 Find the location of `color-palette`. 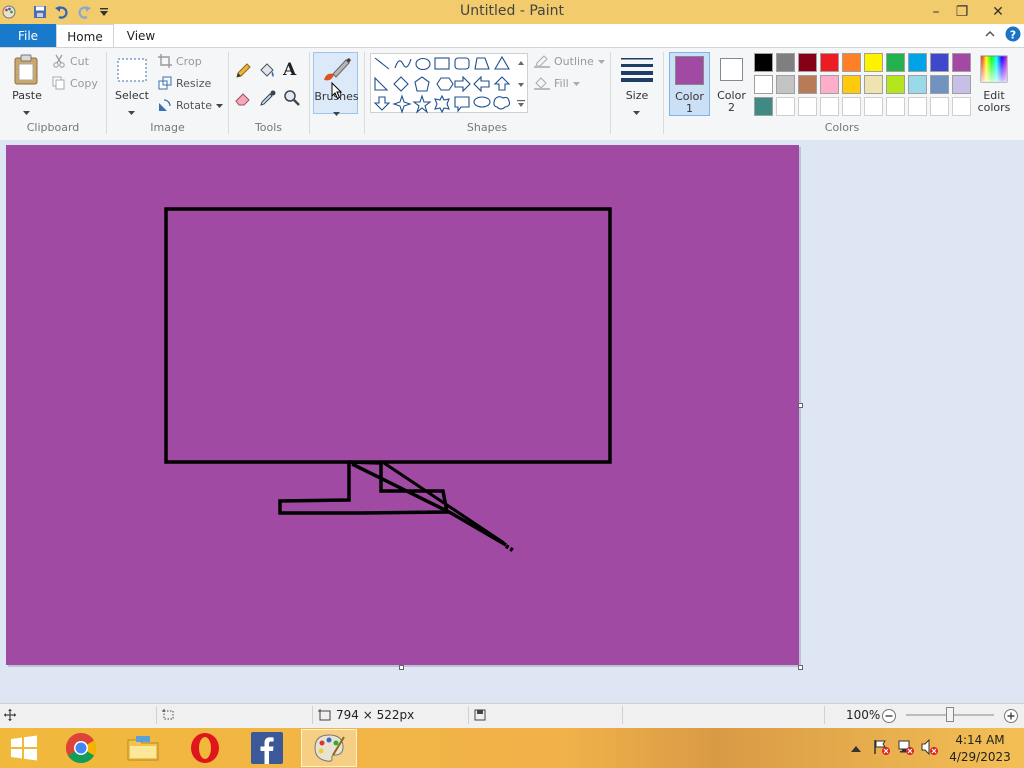

color-palette is located at coordinates (864, 85).